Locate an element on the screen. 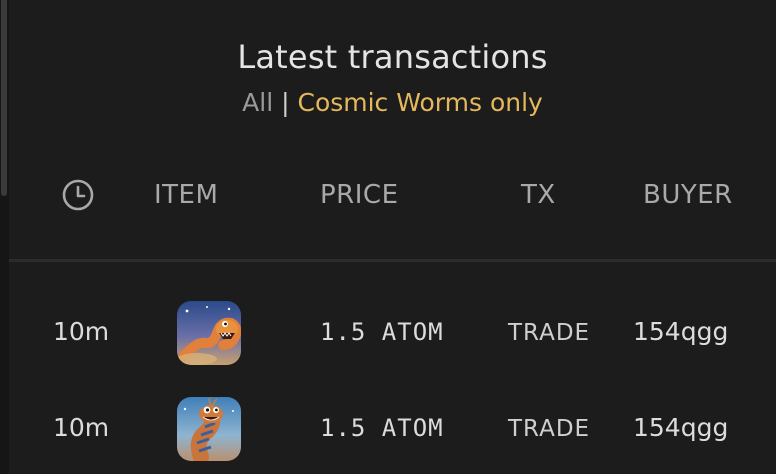 The image size is (776, 474). scrollbar-thumb is located at coordinates (4, 98).